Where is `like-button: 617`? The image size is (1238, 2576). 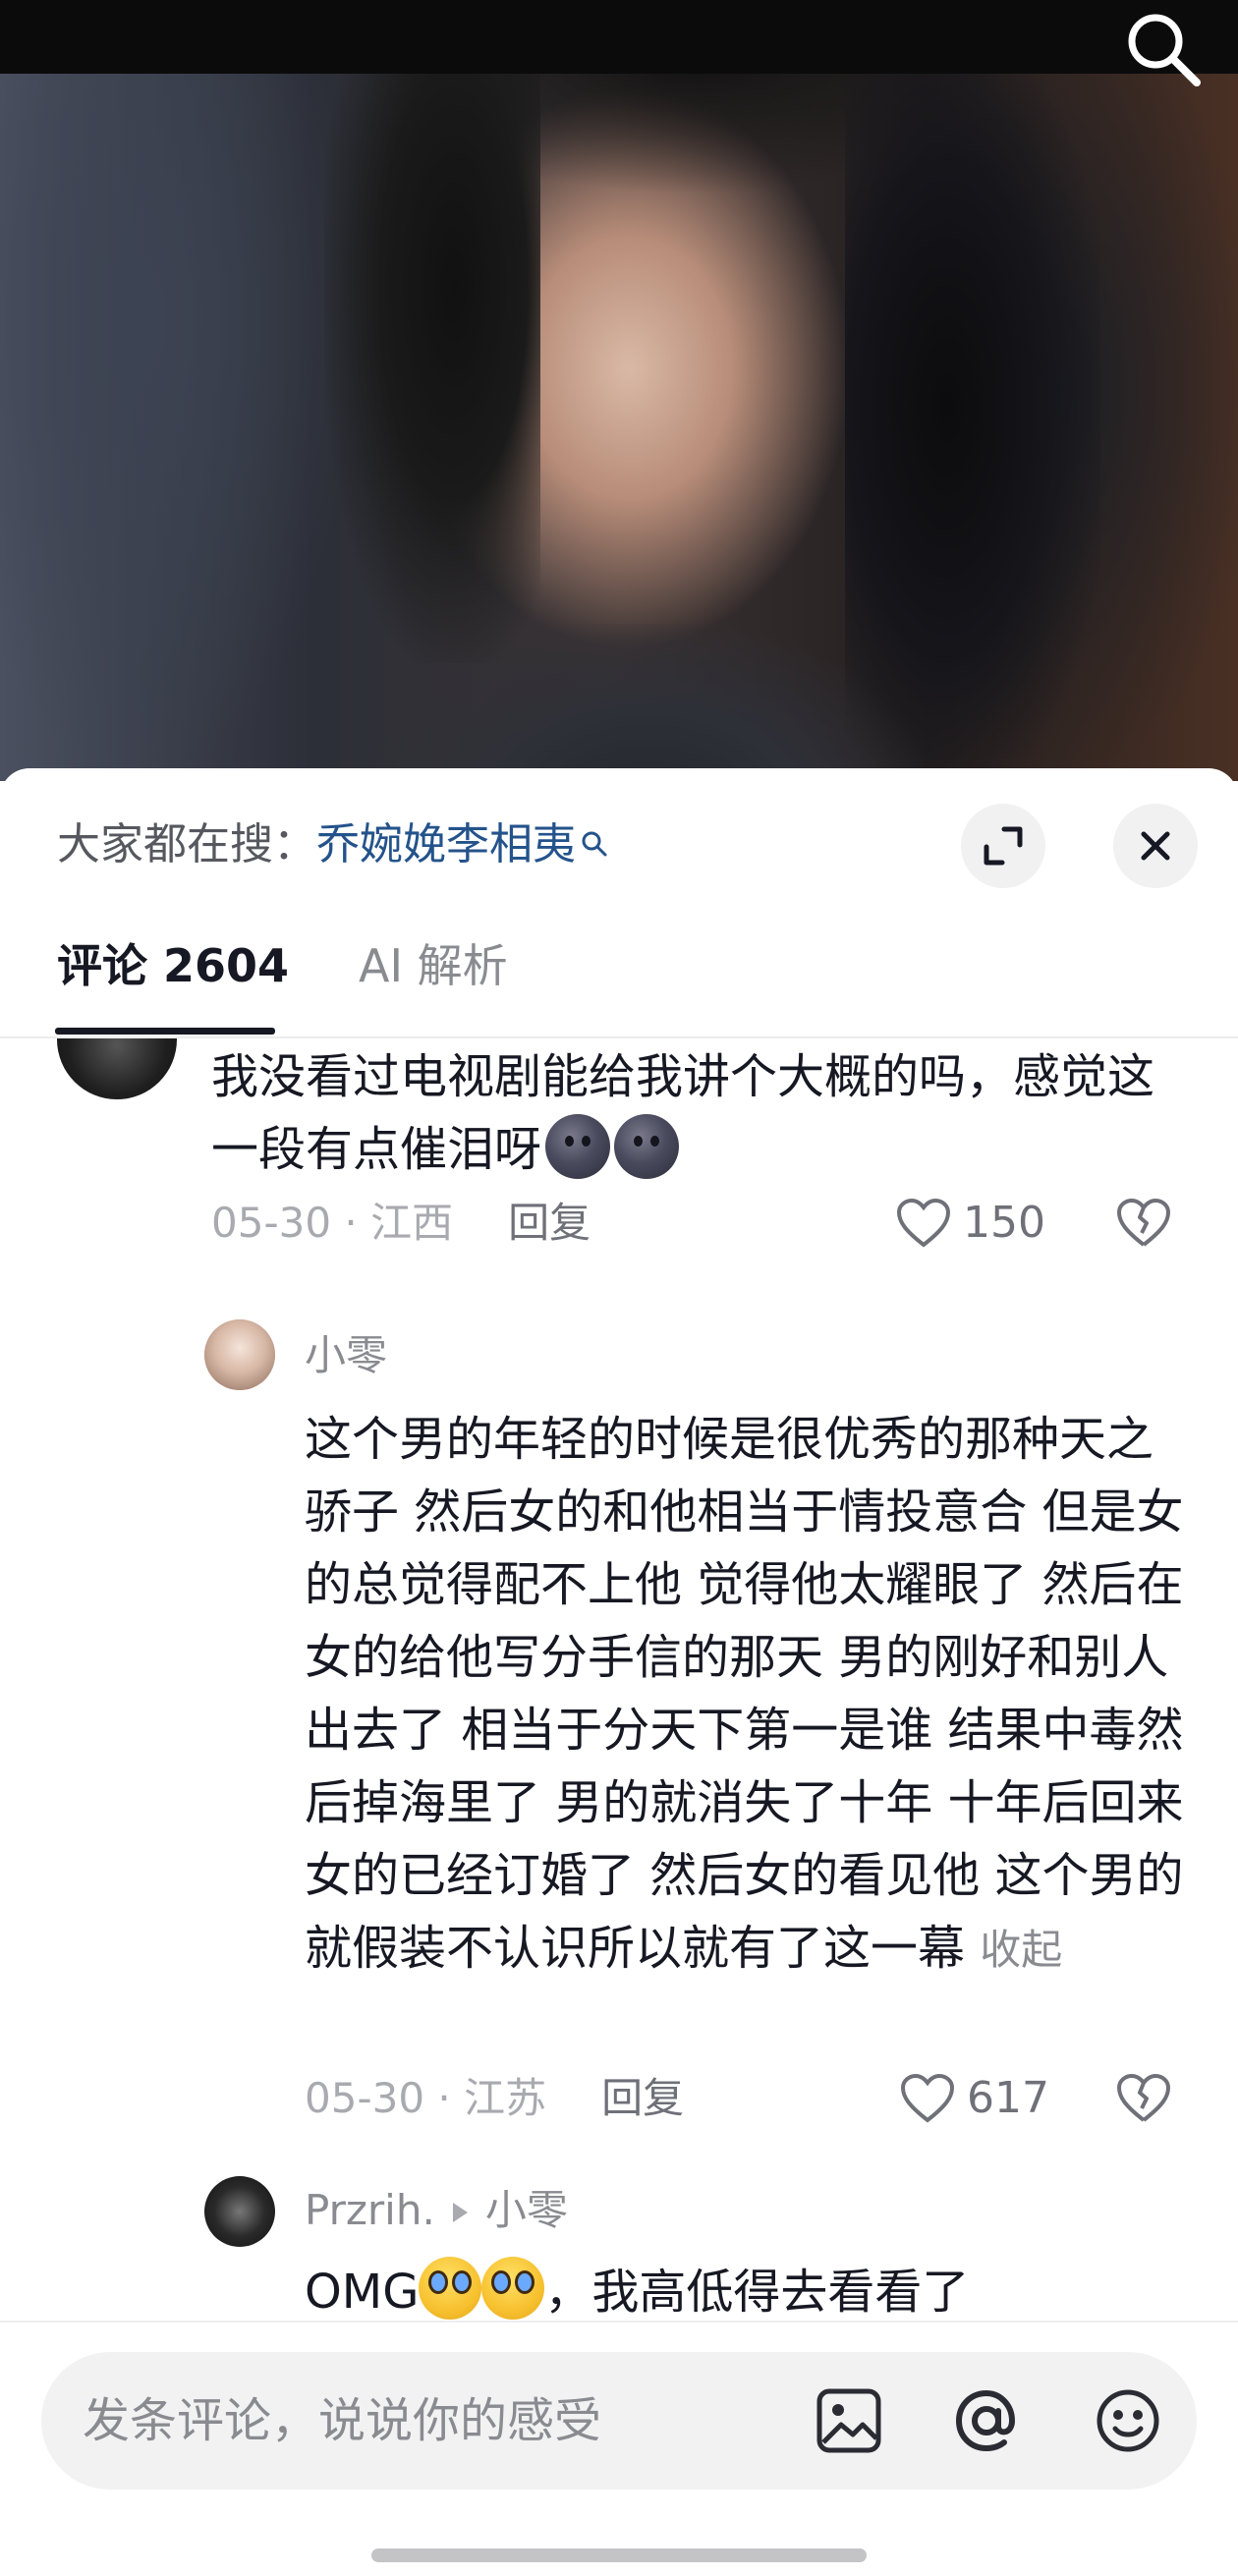 like-button: 617 is located at coordinates (974, 2098).